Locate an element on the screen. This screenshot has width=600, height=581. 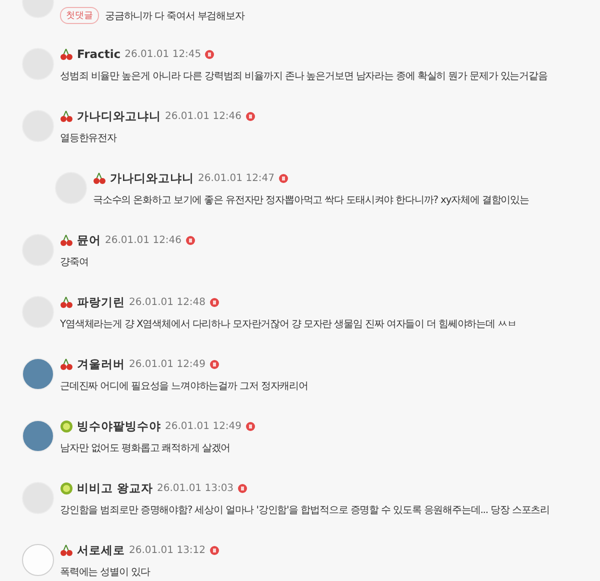
avatar is located at coordinates (38, 560).